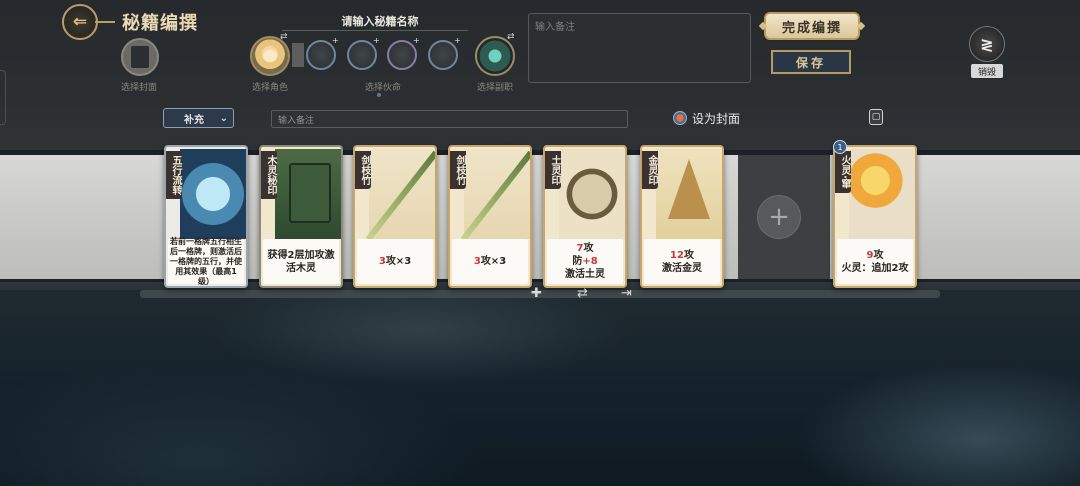 The width and height of the screenshot is (1080, 486). Describe the element at coordinates (840, 147) in the screenshot. I see `card-level-badge: 1` at that location.